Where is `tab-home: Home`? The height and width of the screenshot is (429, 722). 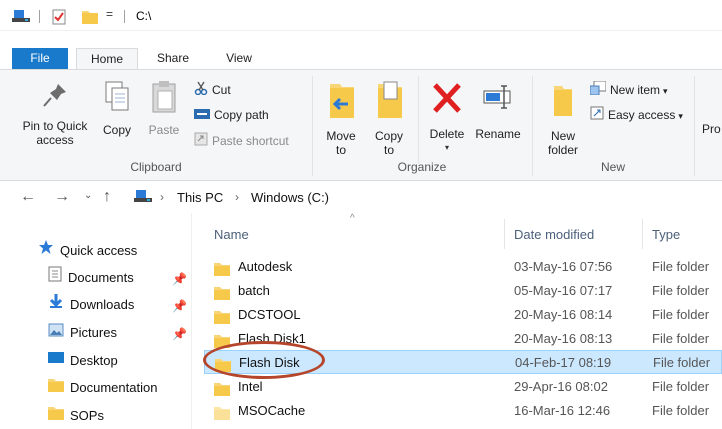 tab-home: Home is located at coordinates (107, 59).